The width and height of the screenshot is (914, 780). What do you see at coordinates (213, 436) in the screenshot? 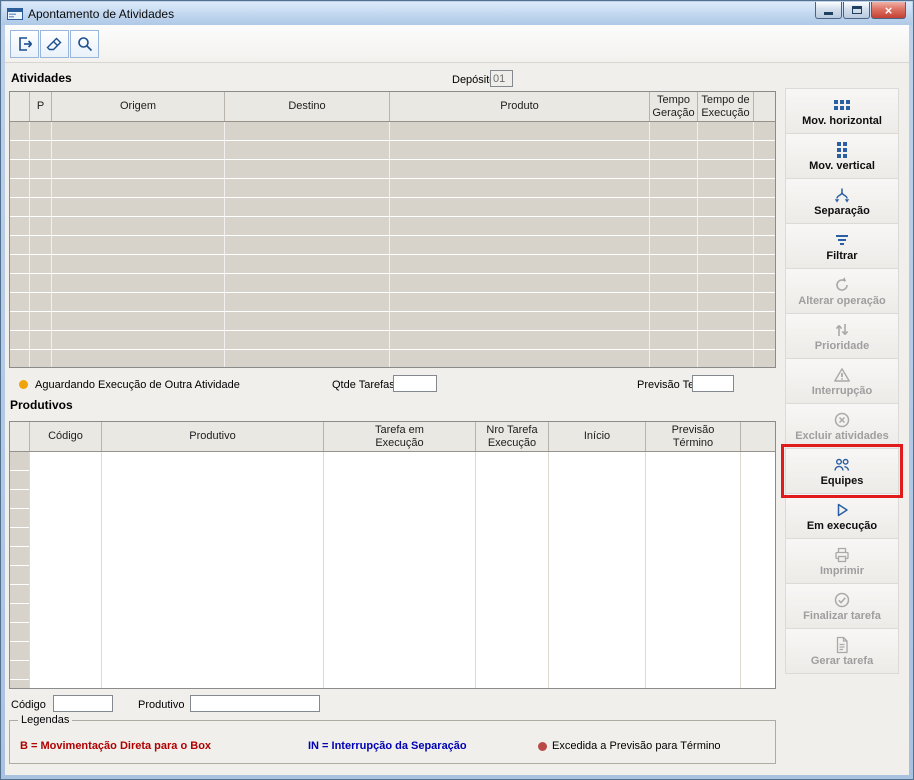
I see `column-header: Produtivo` at bounding box center [213, 436].